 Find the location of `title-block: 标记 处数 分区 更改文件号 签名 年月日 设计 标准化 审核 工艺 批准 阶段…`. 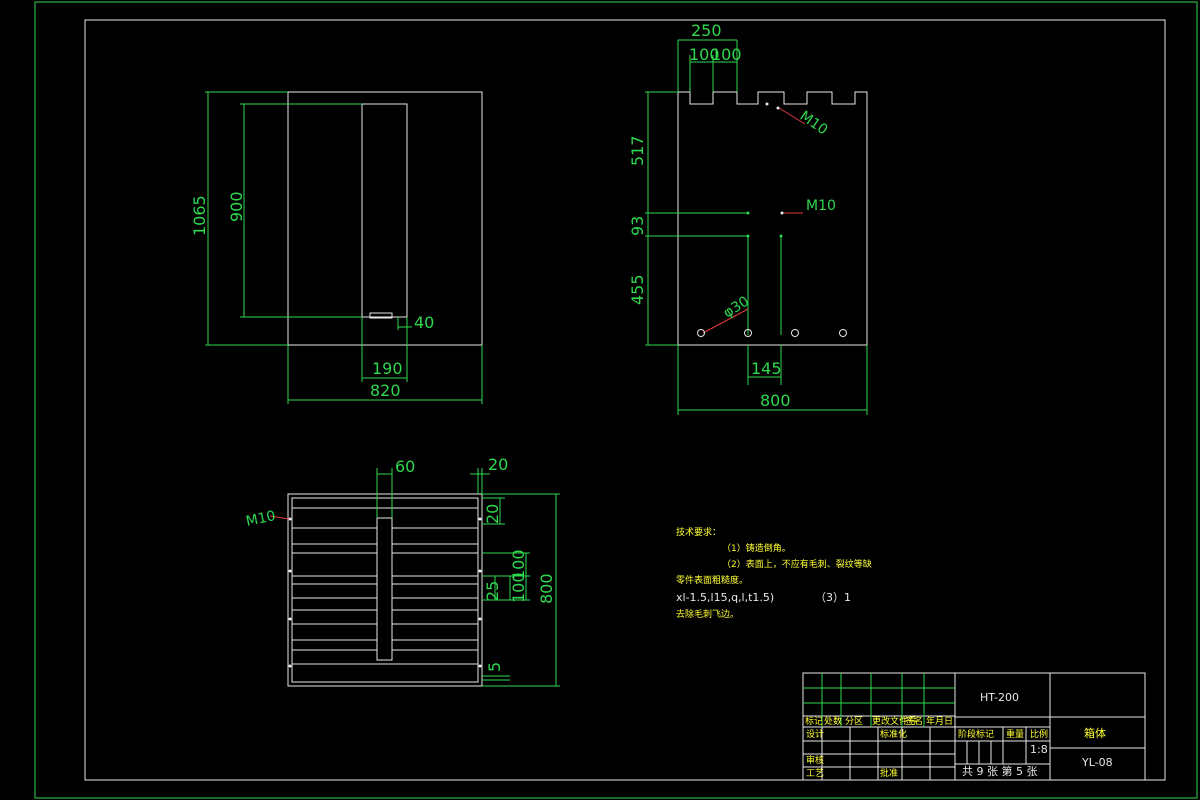

title-block: 标记 处数 分区 更改文件号 签名 年月日 设计 标准化 审核 工艺 批准 阶段… is located at coordinates (974, 726).